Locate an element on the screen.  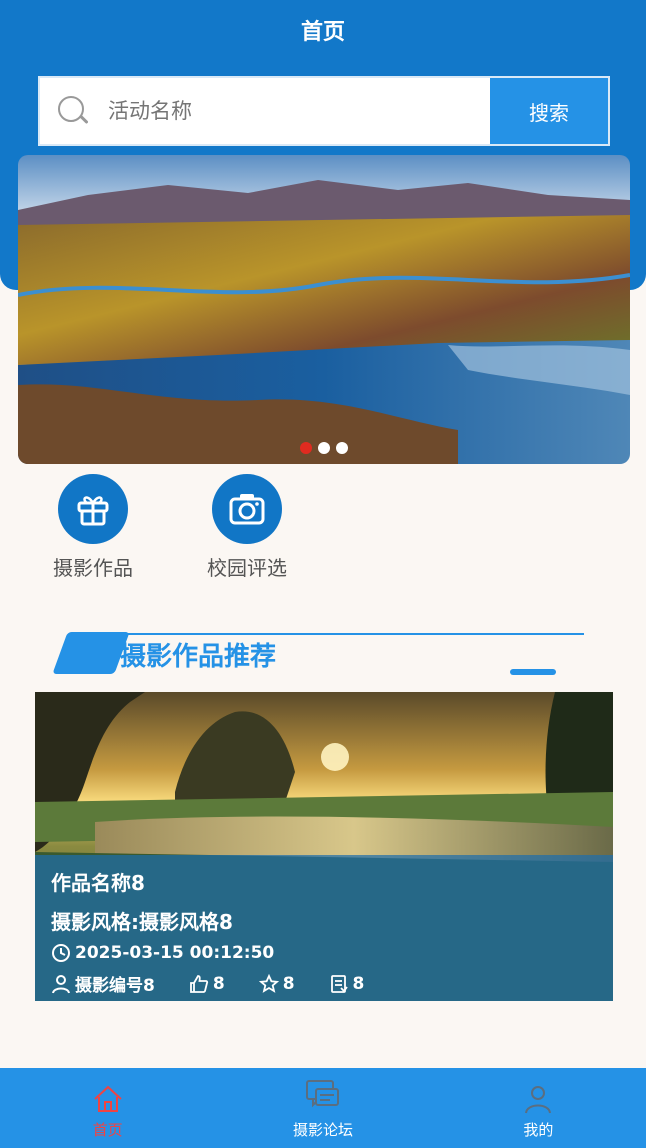
search-input is located at coordinates (299, 111).